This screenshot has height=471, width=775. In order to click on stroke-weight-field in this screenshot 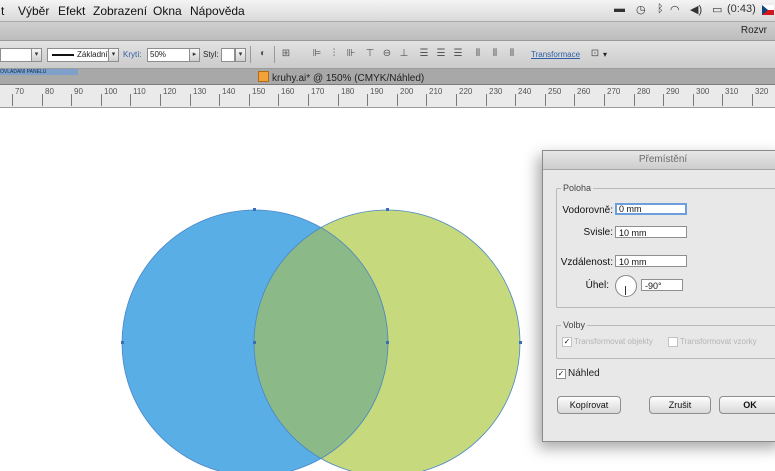, I will do `click(16, 55)`.